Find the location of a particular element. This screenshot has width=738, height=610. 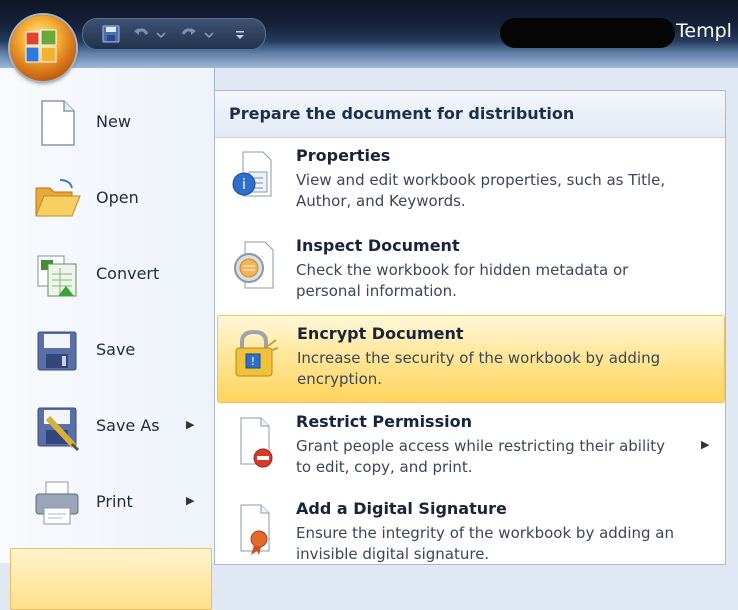

submenu-title: Restrict Permission is located at coordinates (384, 421).